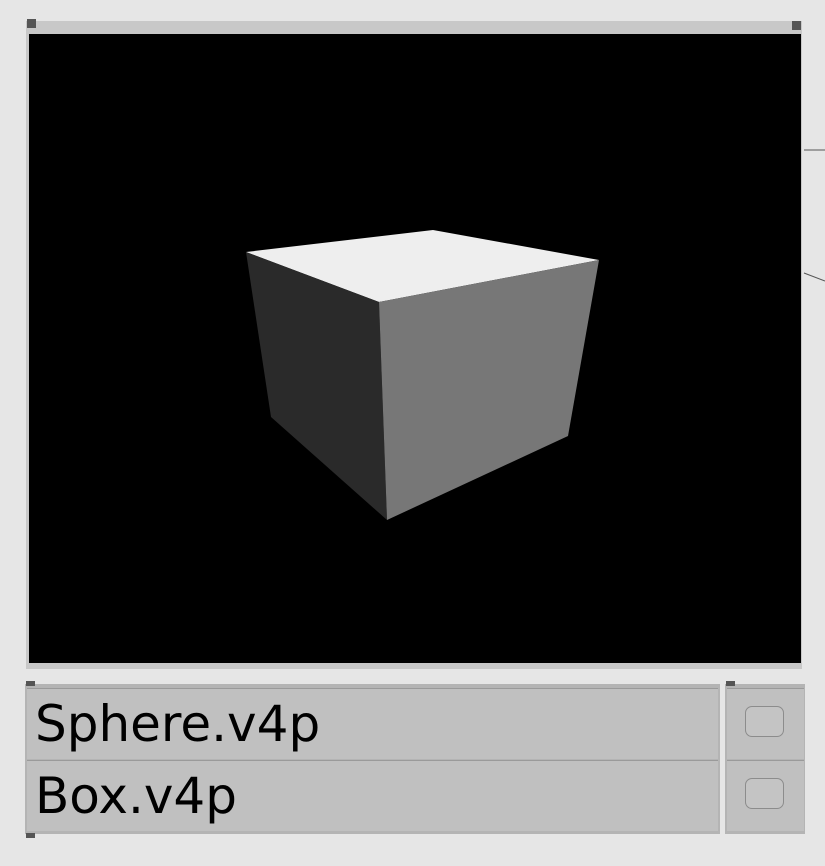 This screenshot has height=866, width=825. What do you see at coordinates (372, 795) in the screenshot?
I see `list-item-box: Box.v4p` at bounding box center [372, 795].